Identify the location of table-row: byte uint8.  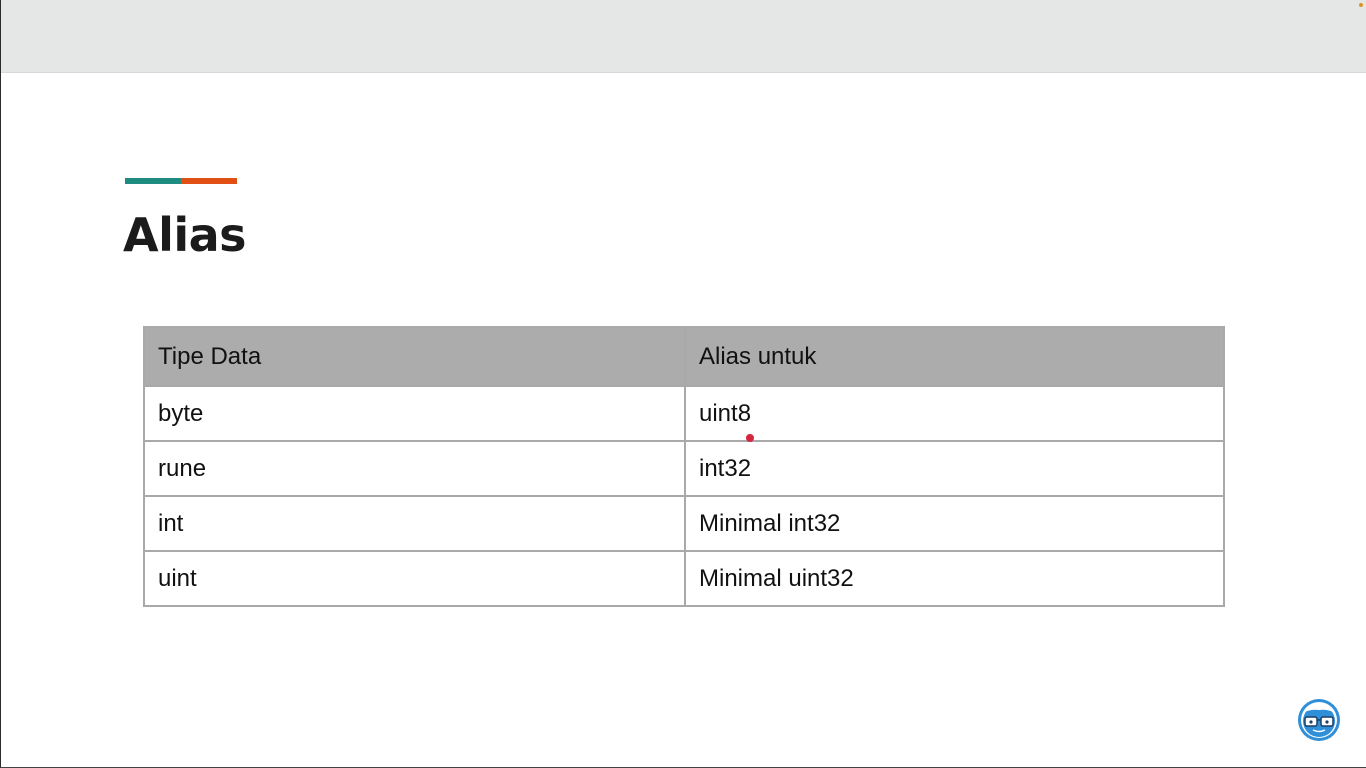
(684, 413).